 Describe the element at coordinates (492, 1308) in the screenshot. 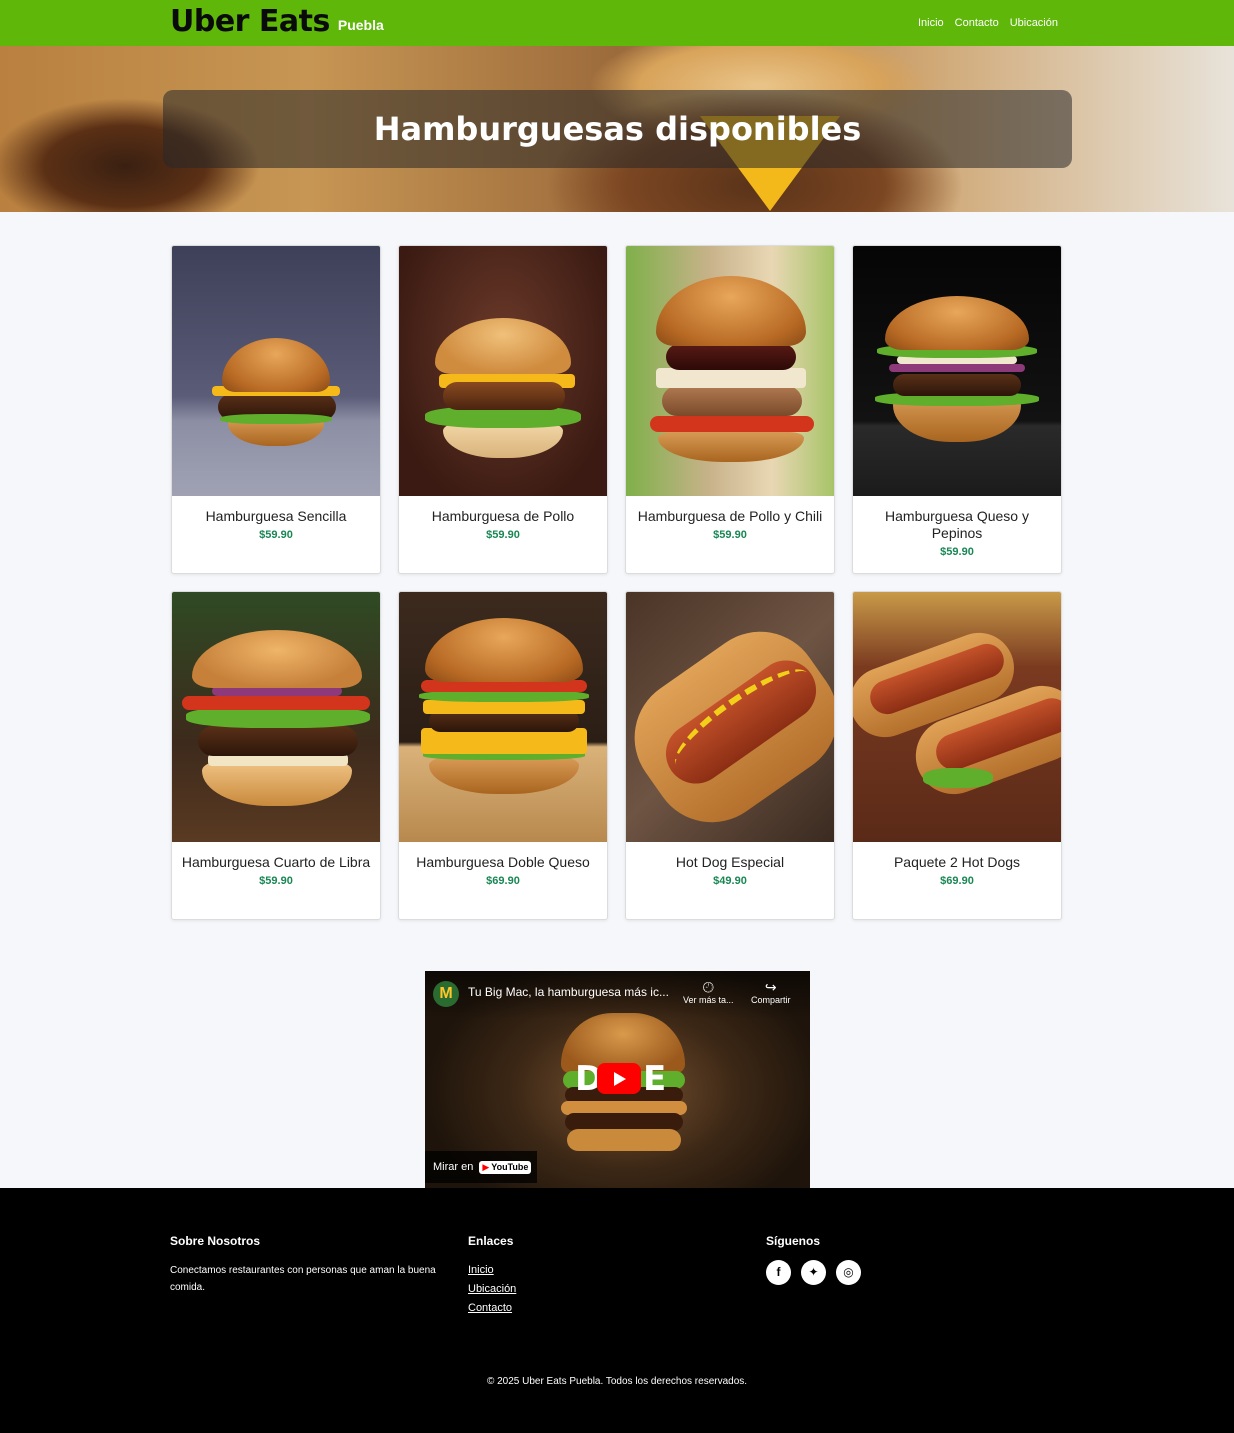

I see `footer-link-contacto: Contacto` at that location.